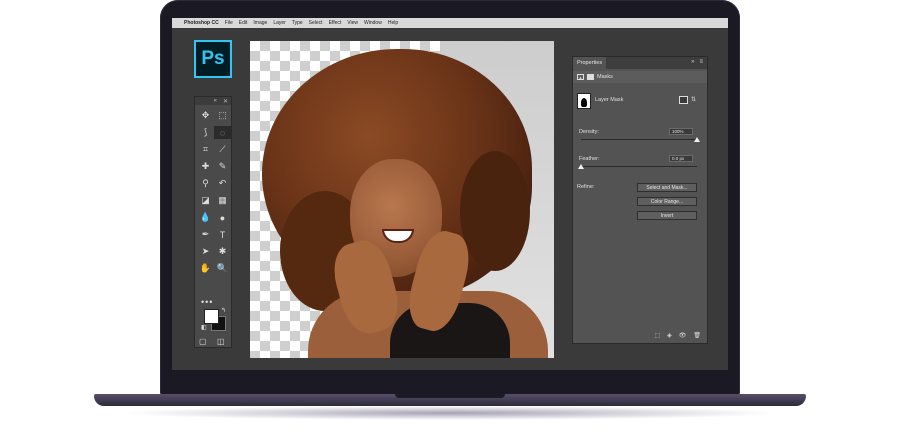  I want to click on menu-help: Help, so click(393, 23).